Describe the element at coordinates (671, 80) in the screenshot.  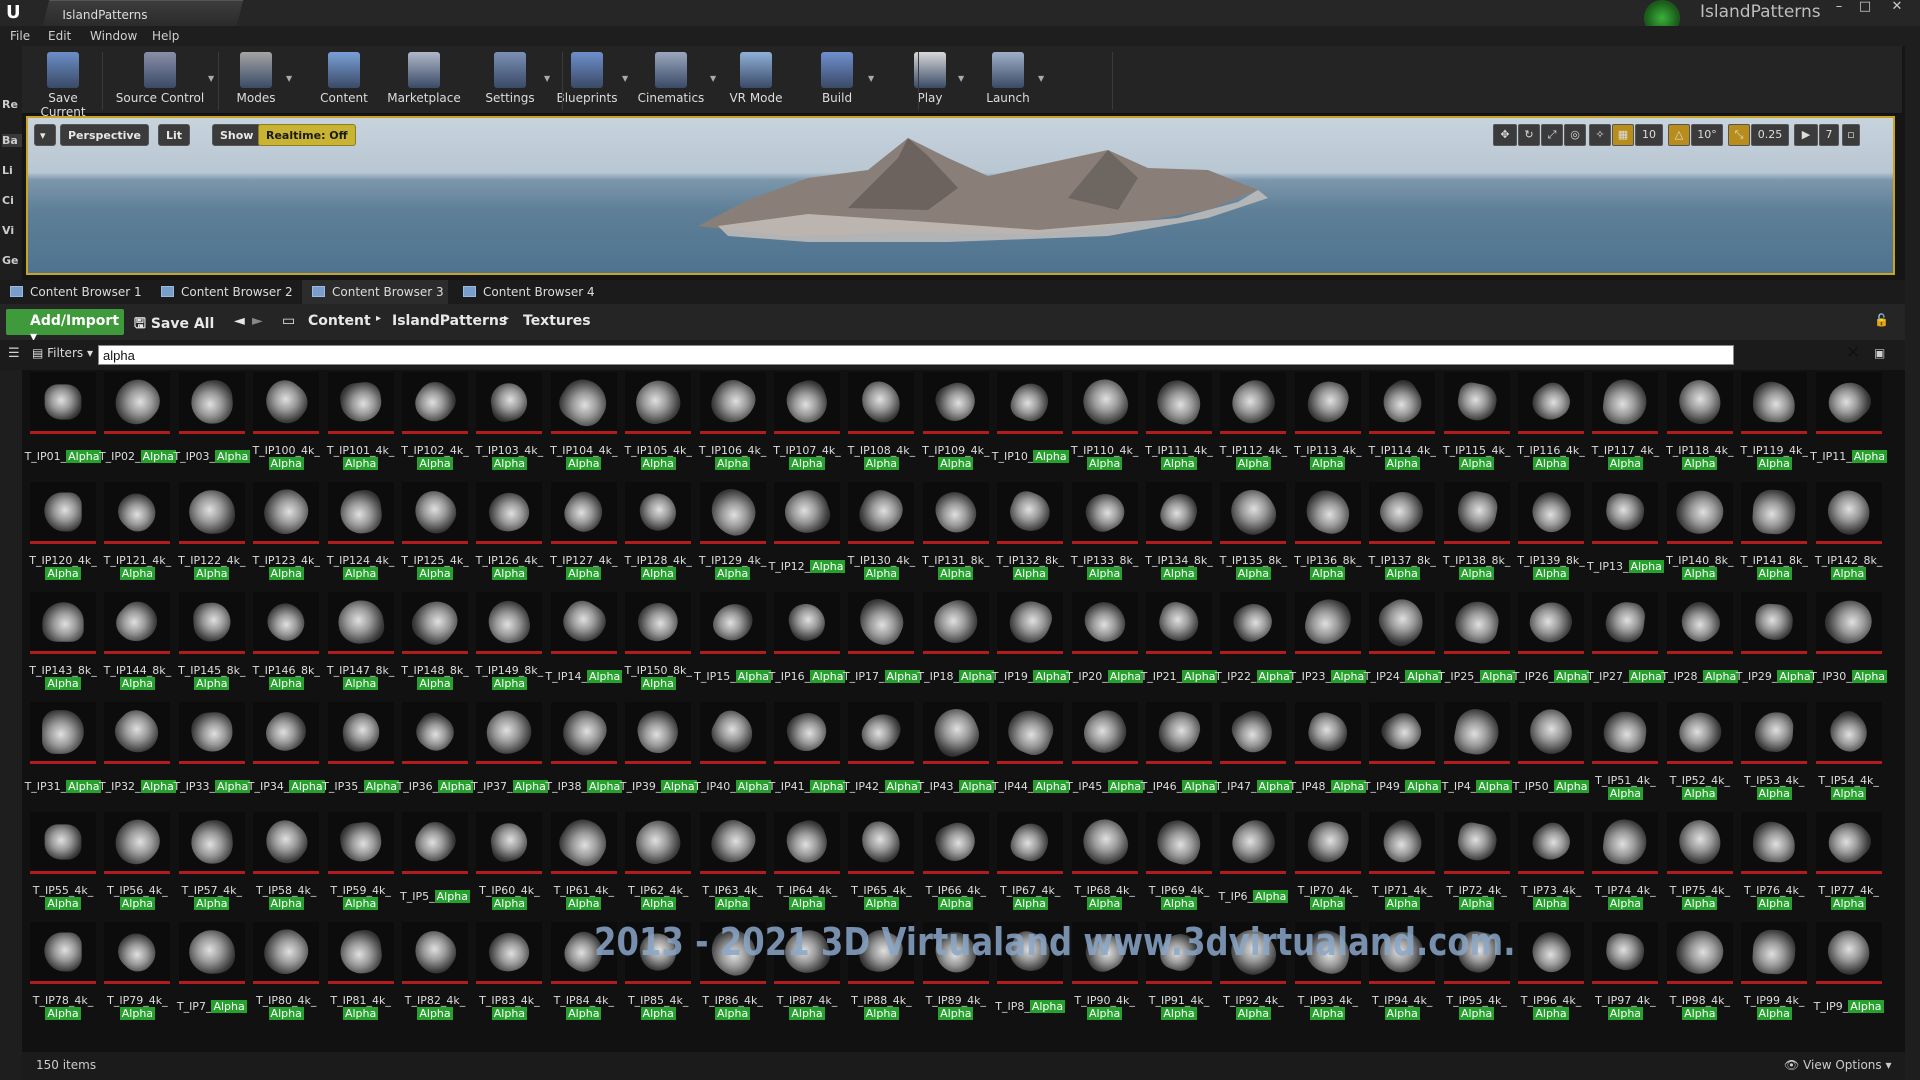
I see `cinematics-button: Cinematics` at that location.